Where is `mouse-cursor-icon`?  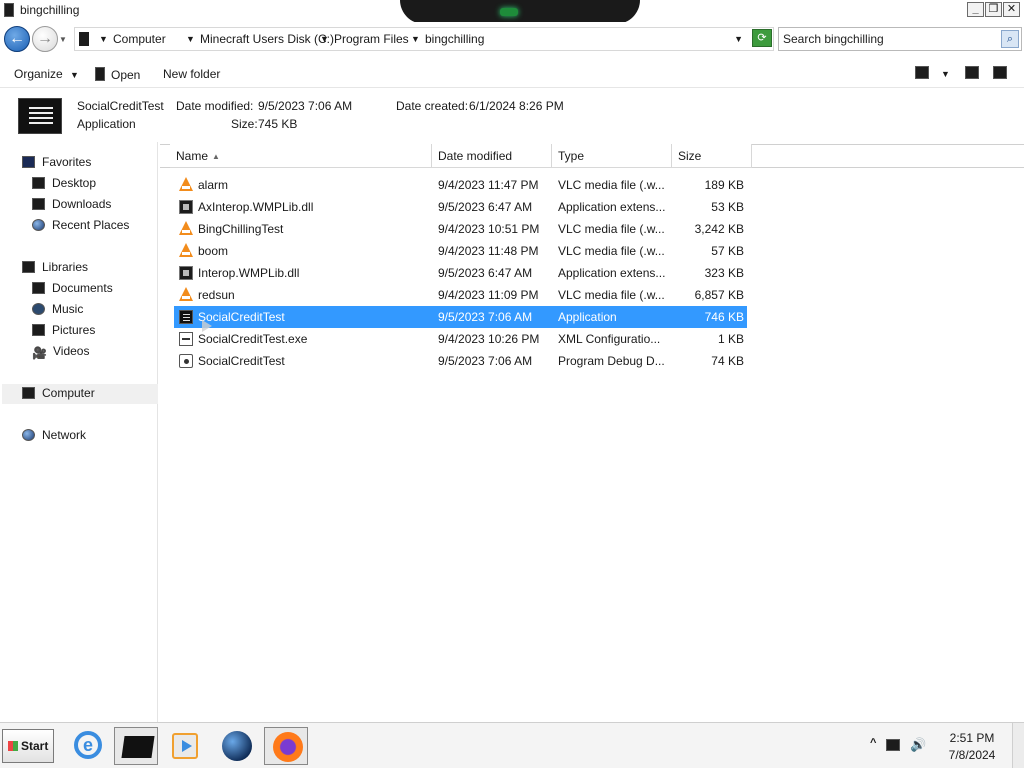 mouse-cursor-icon is located at coordinates (207, 326).